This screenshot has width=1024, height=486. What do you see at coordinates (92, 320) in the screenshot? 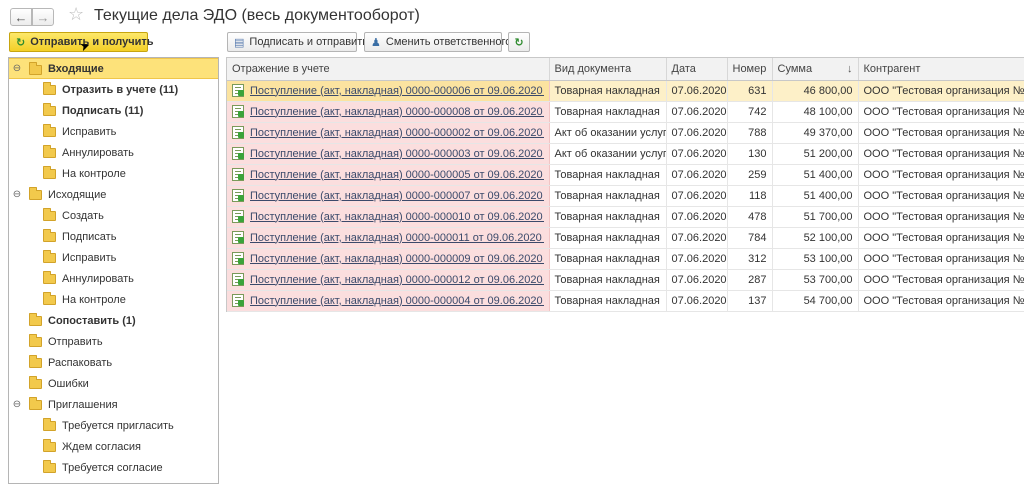
I see `tree-label: Сопоставить (1)` at bounding box center [92, 320].